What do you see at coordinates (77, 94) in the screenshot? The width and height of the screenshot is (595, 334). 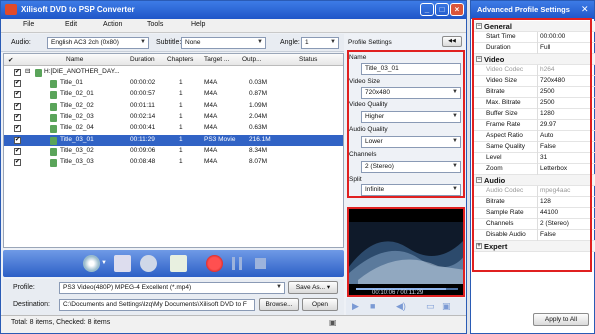 I see `row-name: Title_02_01` at bounding box center [77, 94].